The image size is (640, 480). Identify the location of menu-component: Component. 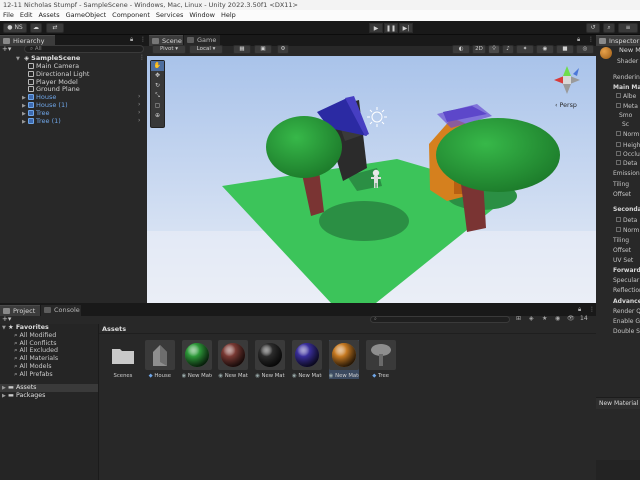
(131, 15).